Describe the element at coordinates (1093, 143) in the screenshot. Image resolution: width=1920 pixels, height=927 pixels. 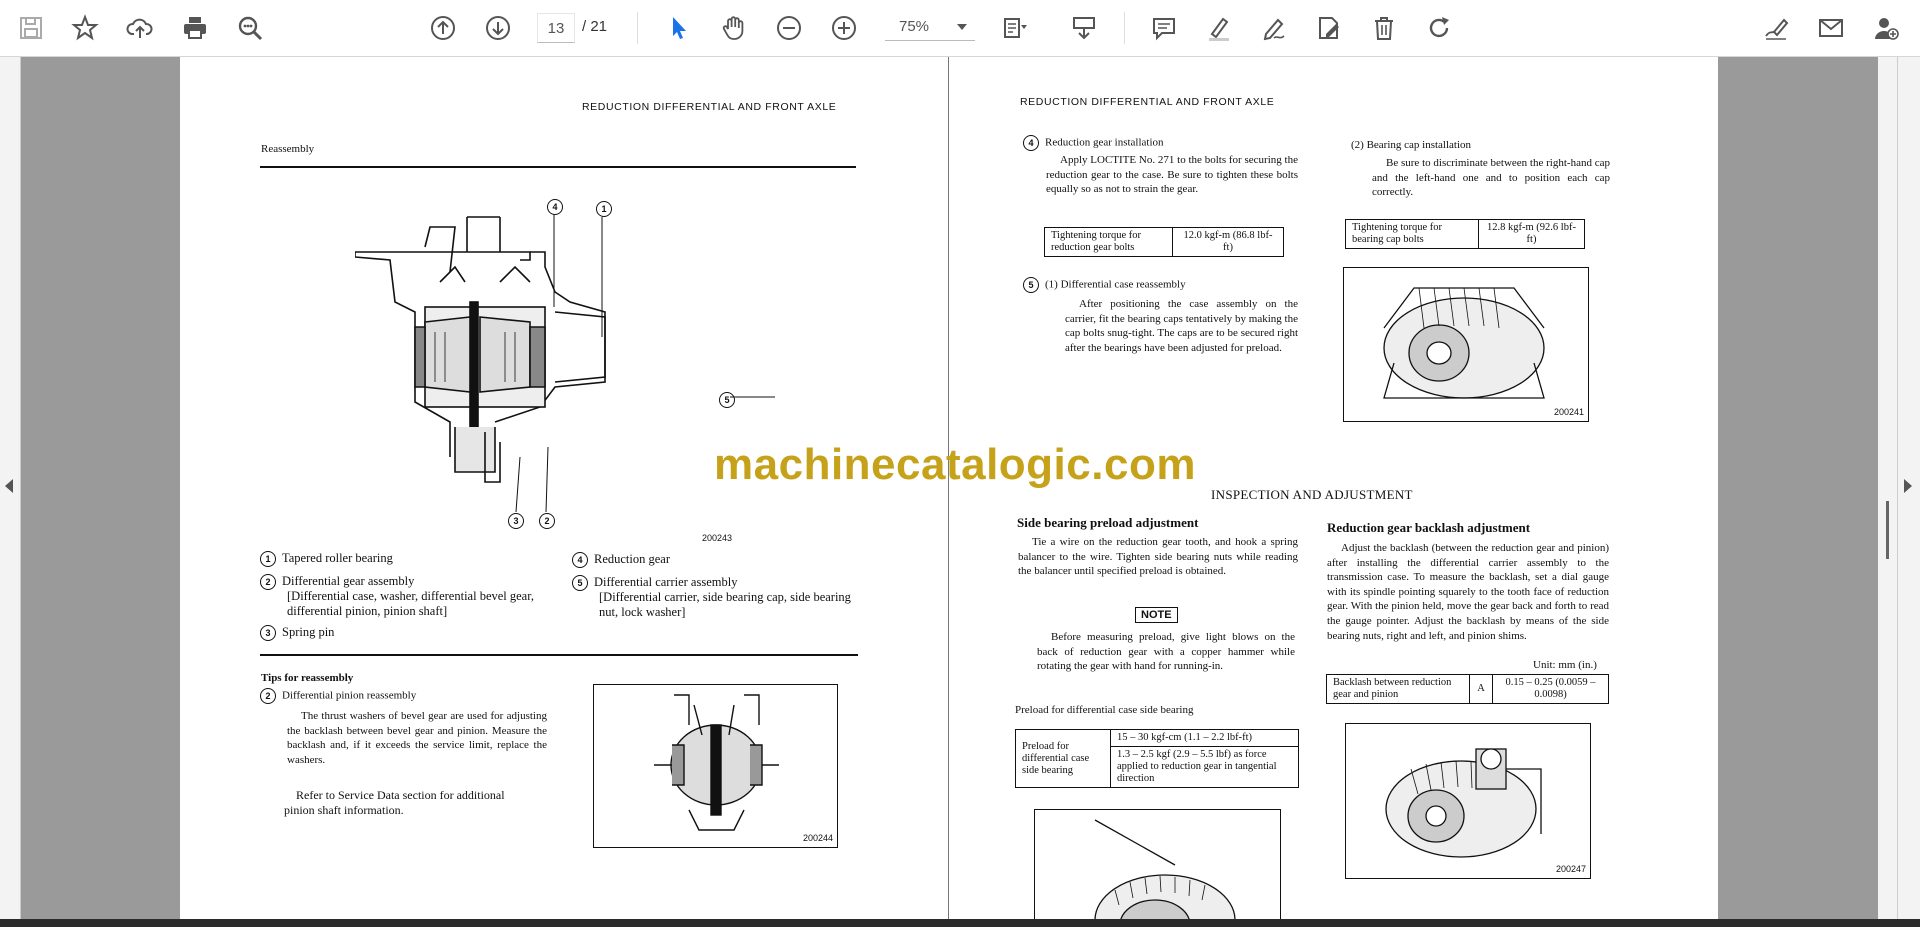
I see `item-4-heading: 4 Reduction gear installation` at that location.